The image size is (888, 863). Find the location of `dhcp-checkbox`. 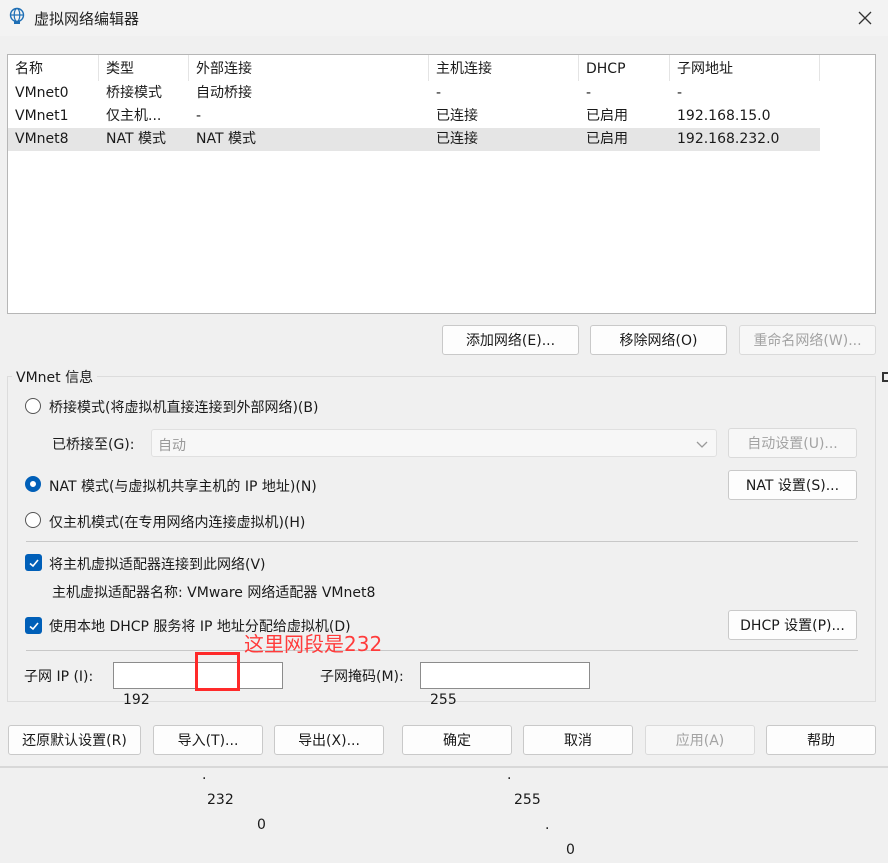

dhcp-checkbox is located at coordinates (33, 625).